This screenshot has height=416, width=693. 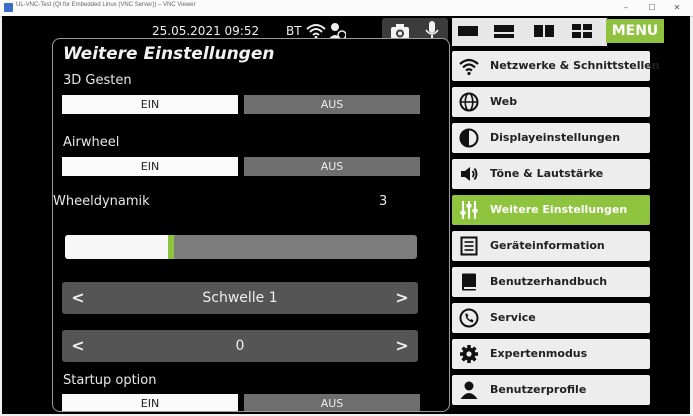 What do you see at coordinates (547, 173) in the screenshot?
I see `sidebar-item-label: Töne & Lautstärke` at bounding box center [547, 173].